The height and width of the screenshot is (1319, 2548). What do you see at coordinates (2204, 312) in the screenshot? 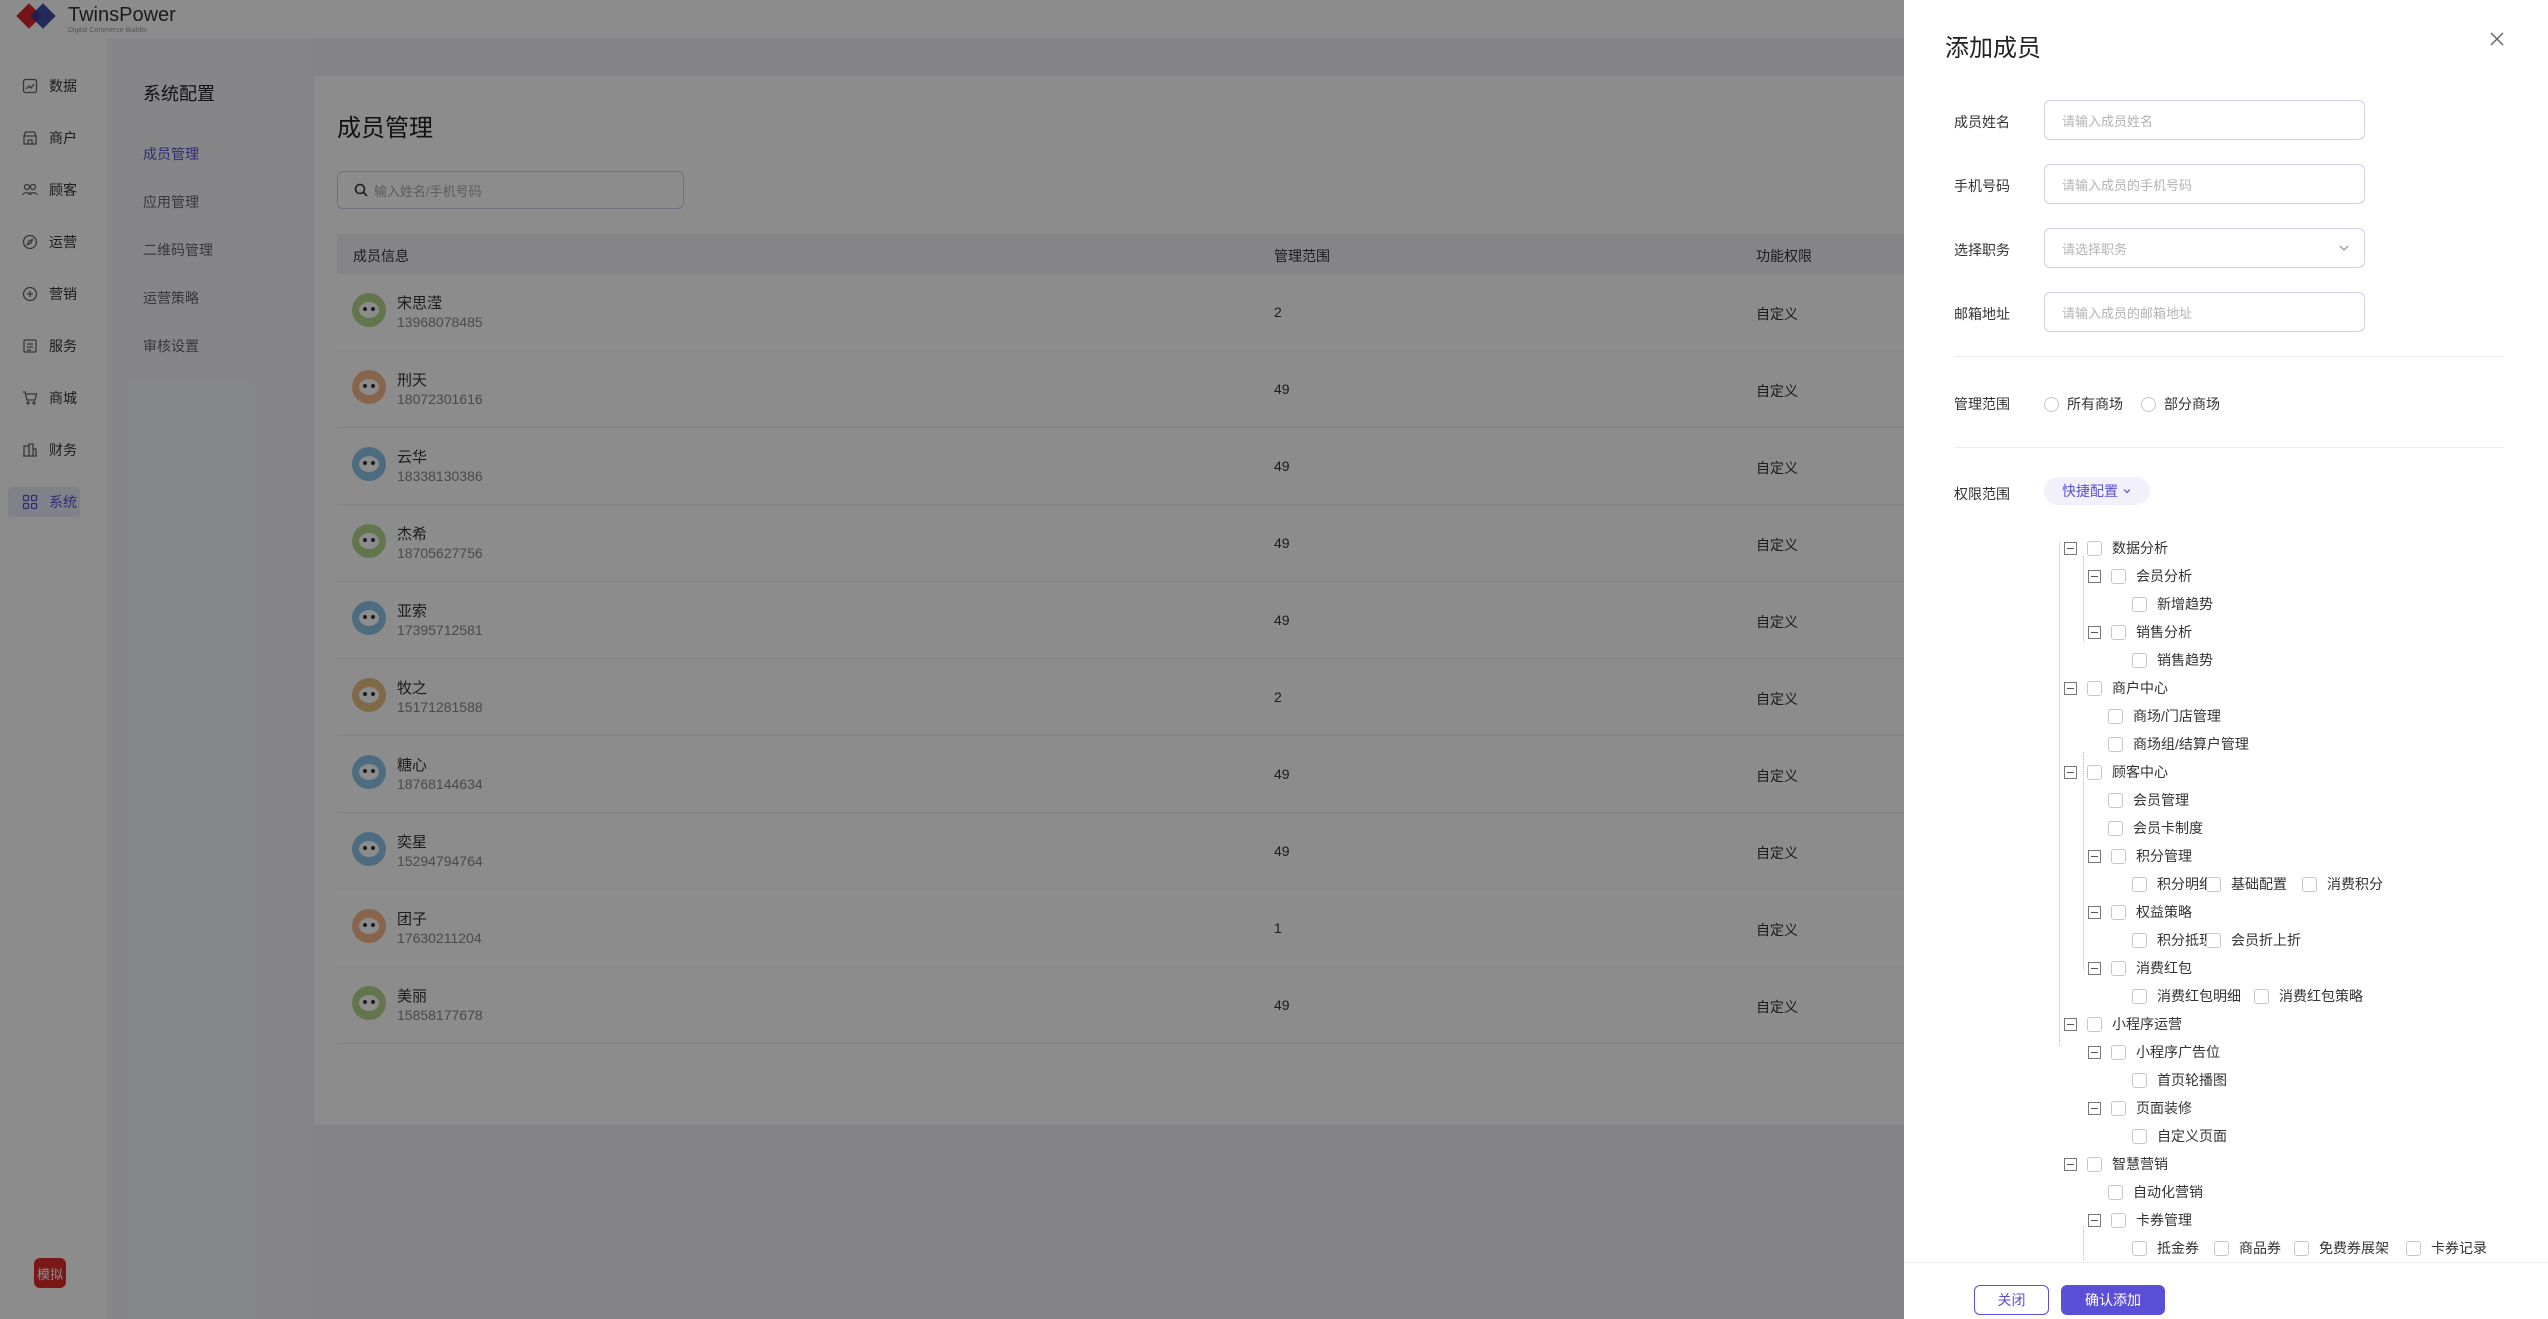
I see `email-field: 请输入成员的邮箱地址` at bounding box center [2204, 312].